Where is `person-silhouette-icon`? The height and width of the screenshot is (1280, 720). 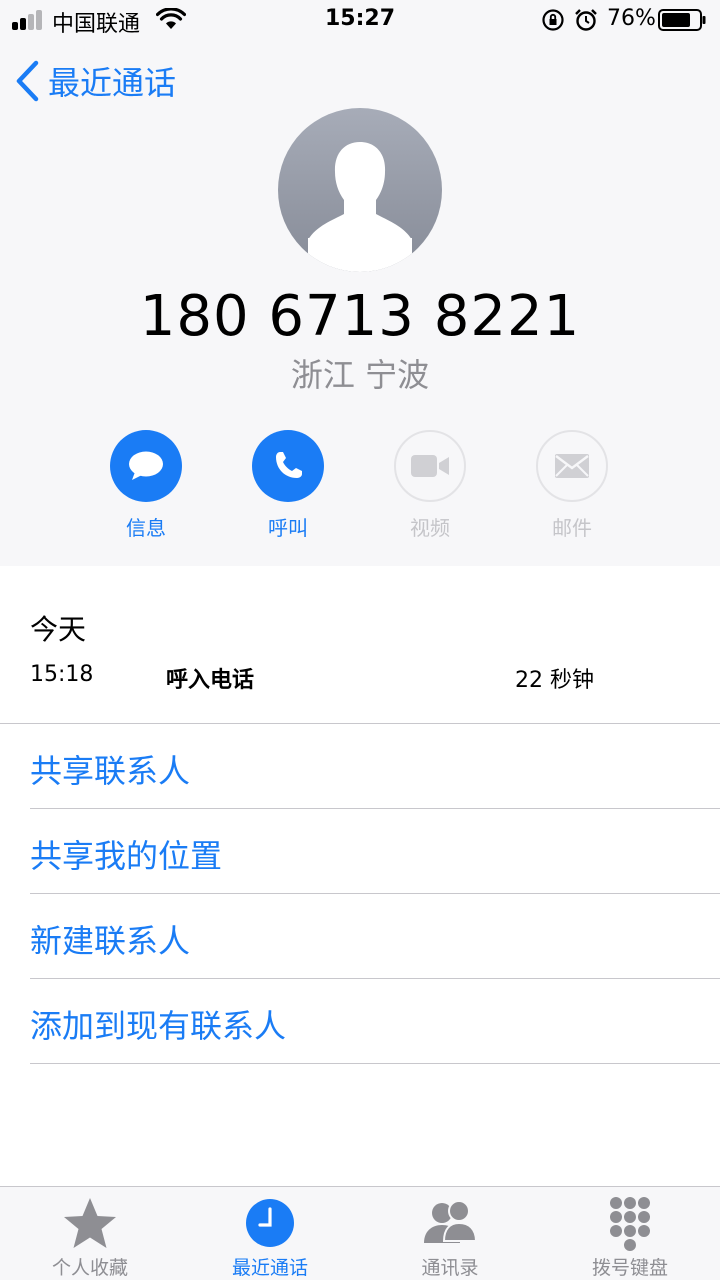 person-silhouette-icon is located at coordinates (360, 190).